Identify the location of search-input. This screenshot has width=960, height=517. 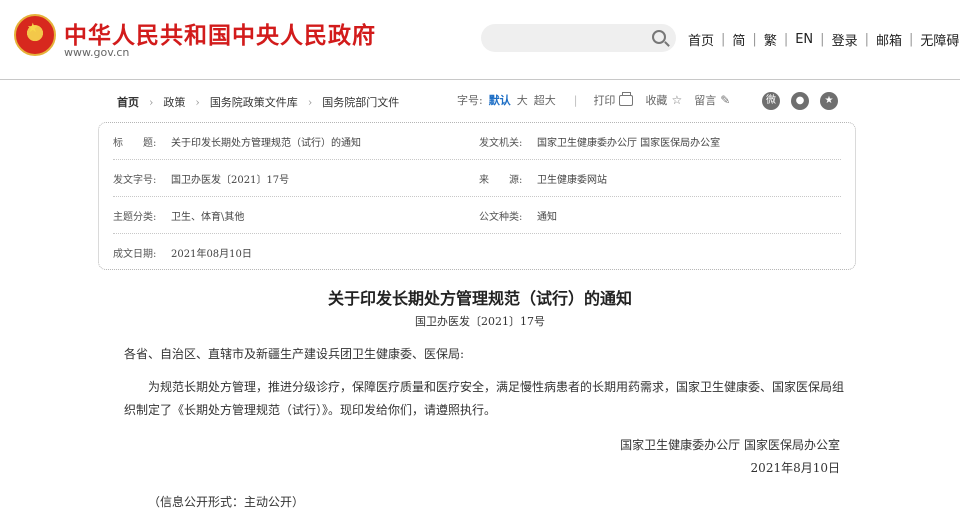
(578, 38).